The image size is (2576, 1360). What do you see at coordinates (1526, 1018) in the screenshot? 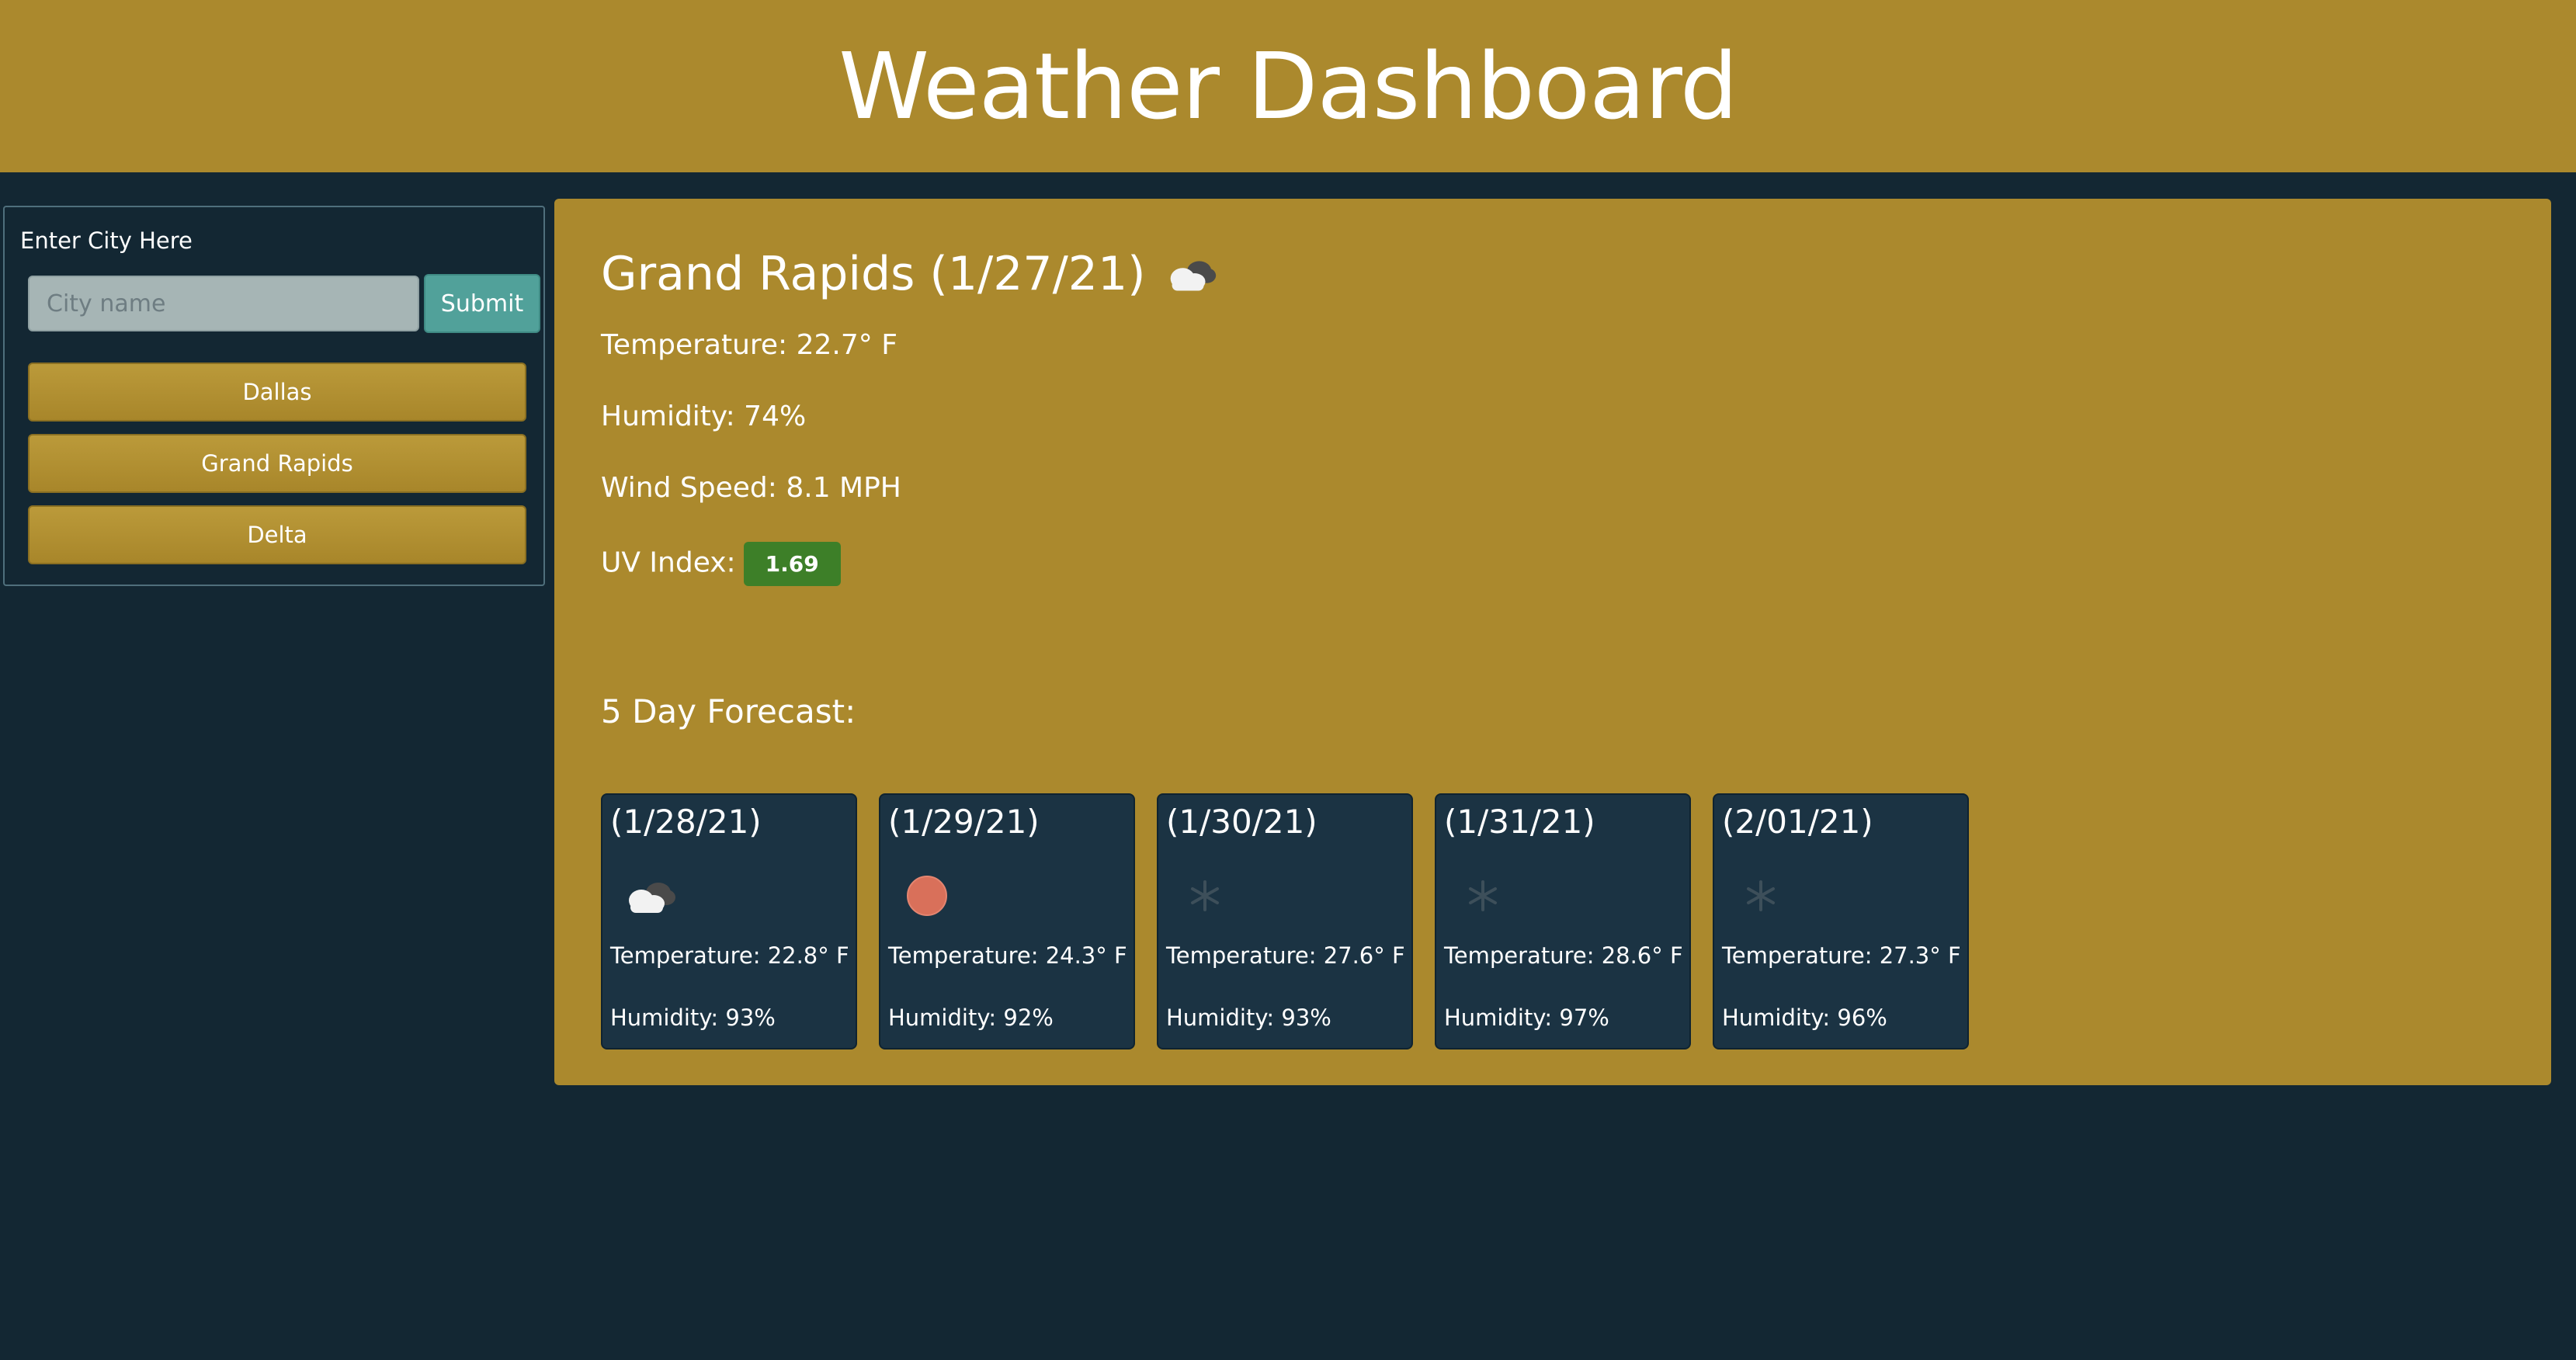
I see `forecast-humidity: Humidity: 97%` at bounding box center [1526, 1018].